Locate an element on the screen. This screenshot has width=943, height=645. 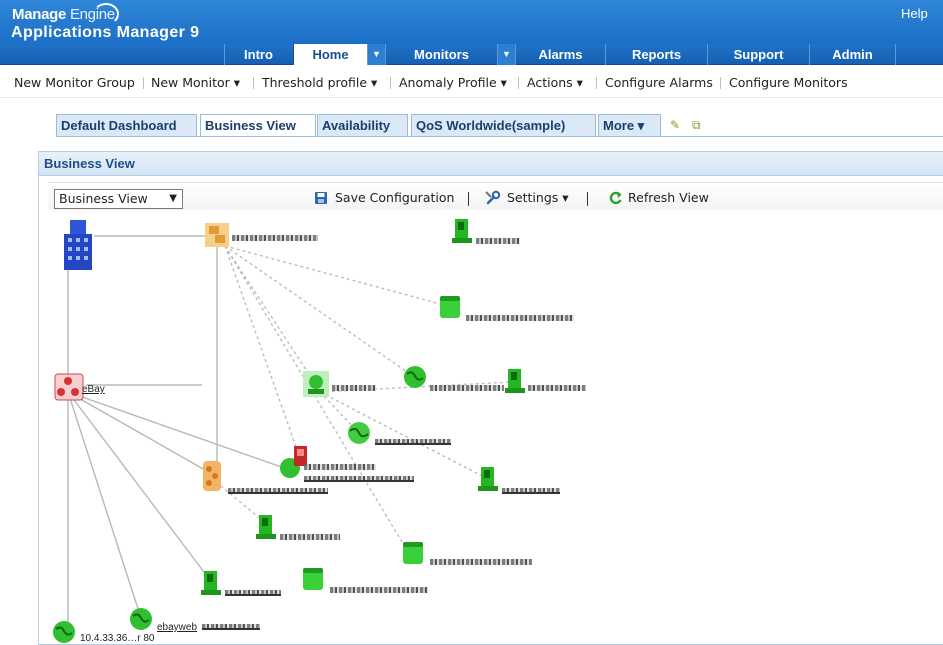
panel-title: Business View is located at coordinates (89, 163).